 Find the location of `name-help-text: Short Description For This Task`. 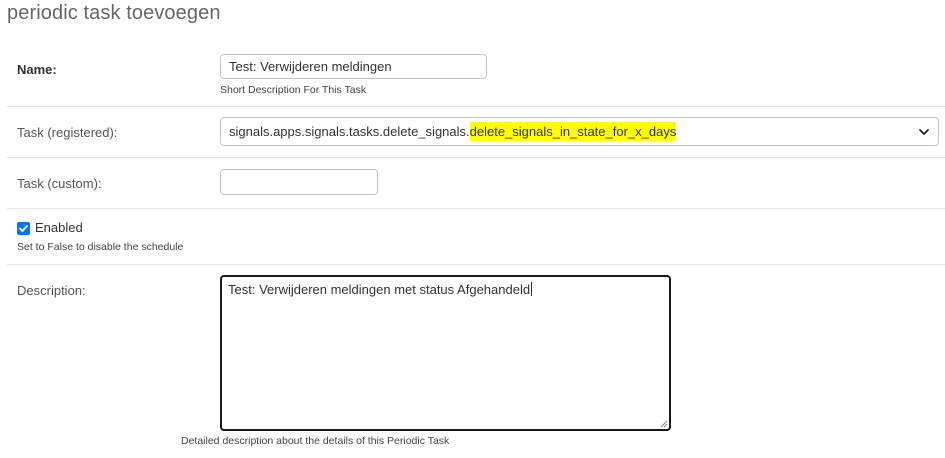

name-help-text: Short Description For This Task is located at coordinates (293, 90).